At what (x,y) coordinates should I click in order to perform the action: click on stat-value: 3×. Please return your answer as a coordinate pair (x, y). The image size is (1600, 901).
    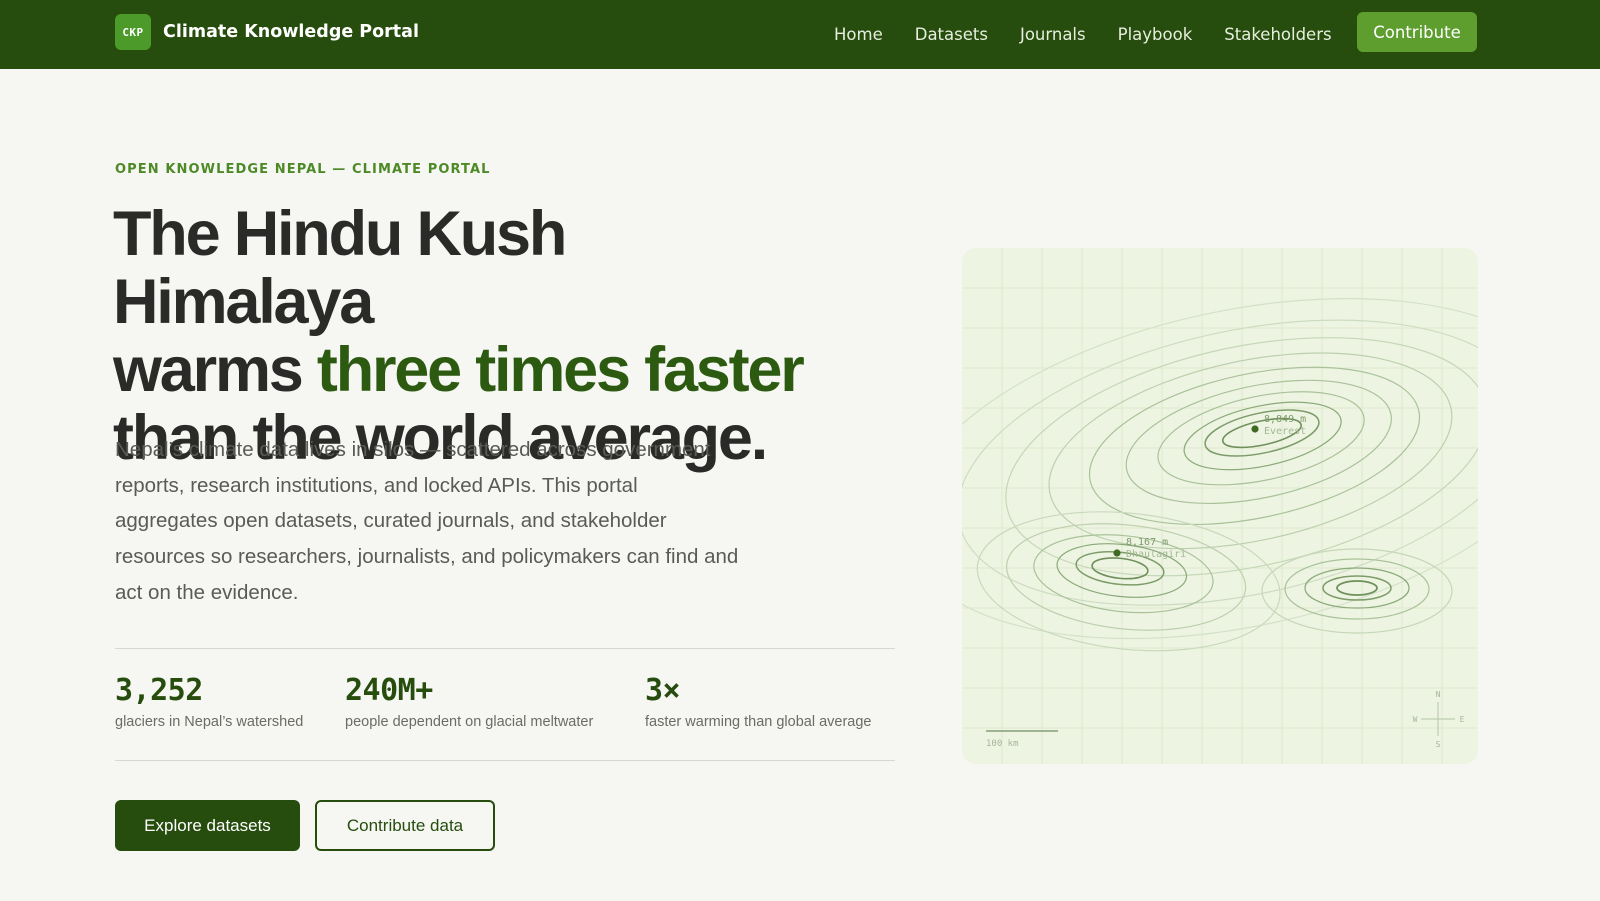
    Looking at the image, I should click on (663, 690).